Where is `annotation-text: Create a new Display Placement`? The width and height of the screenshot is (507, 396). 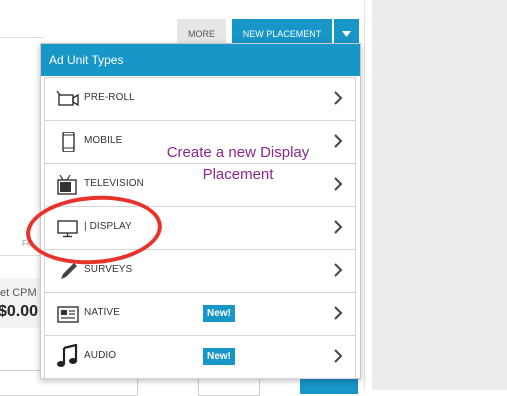 annotation-text: Create a new Display Placement is located at coordinates (238, 164).